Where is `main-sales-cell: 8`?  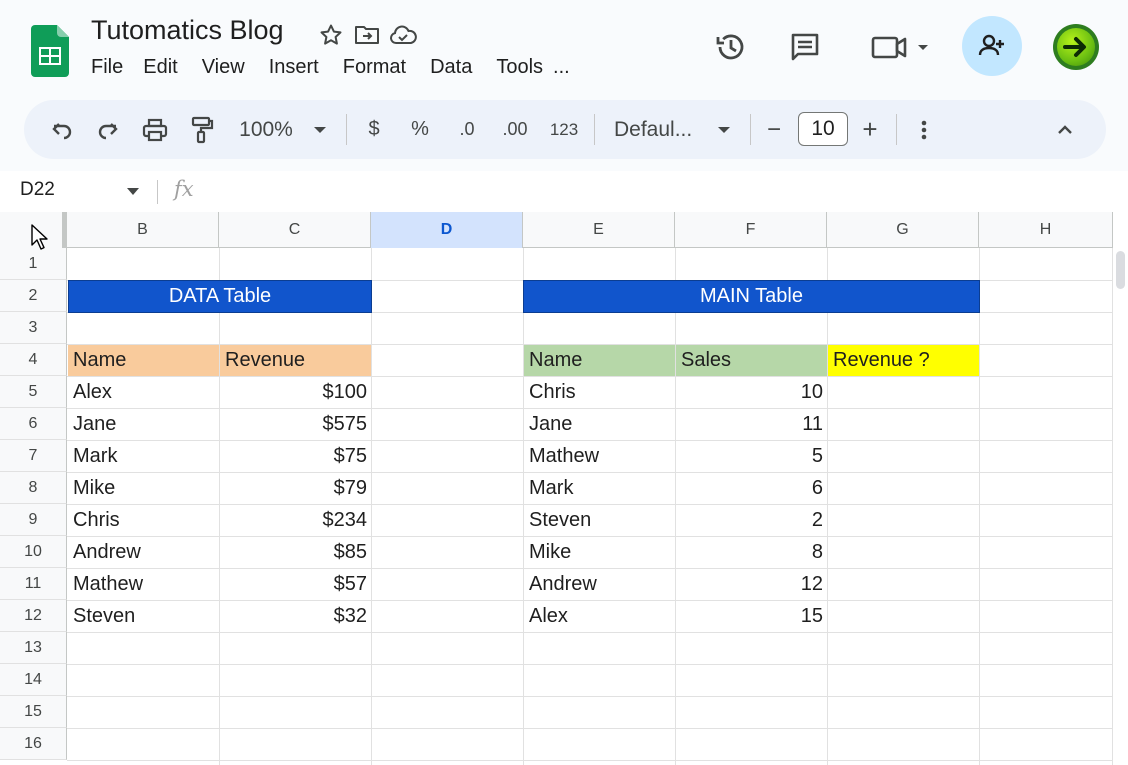
main-sales-cell: 8 is located at coordinates (751, 552).